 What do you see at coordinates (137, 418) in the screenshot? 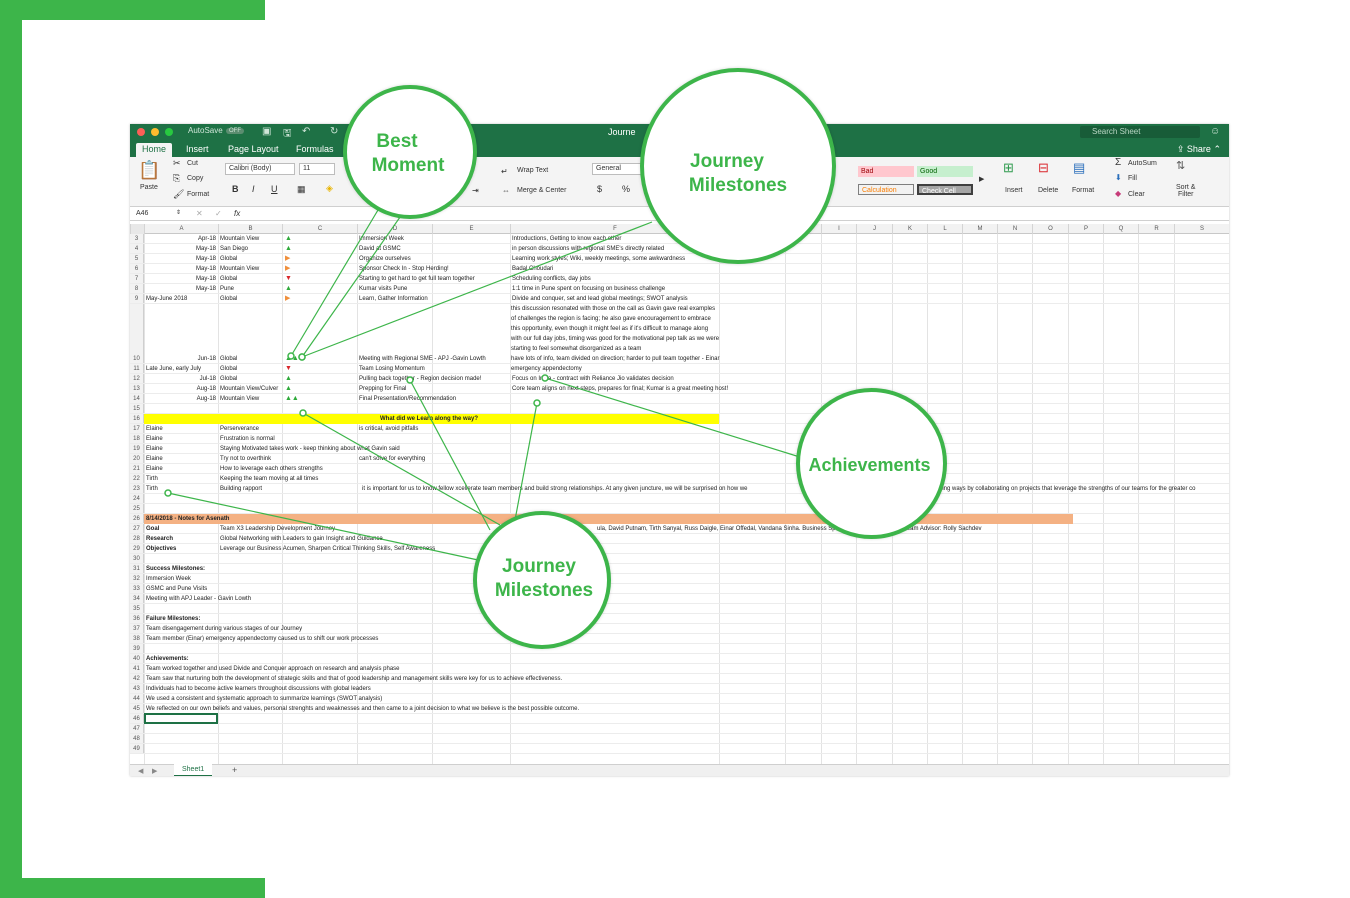
I see `row-number: 16` at bounding box center [137, 418].